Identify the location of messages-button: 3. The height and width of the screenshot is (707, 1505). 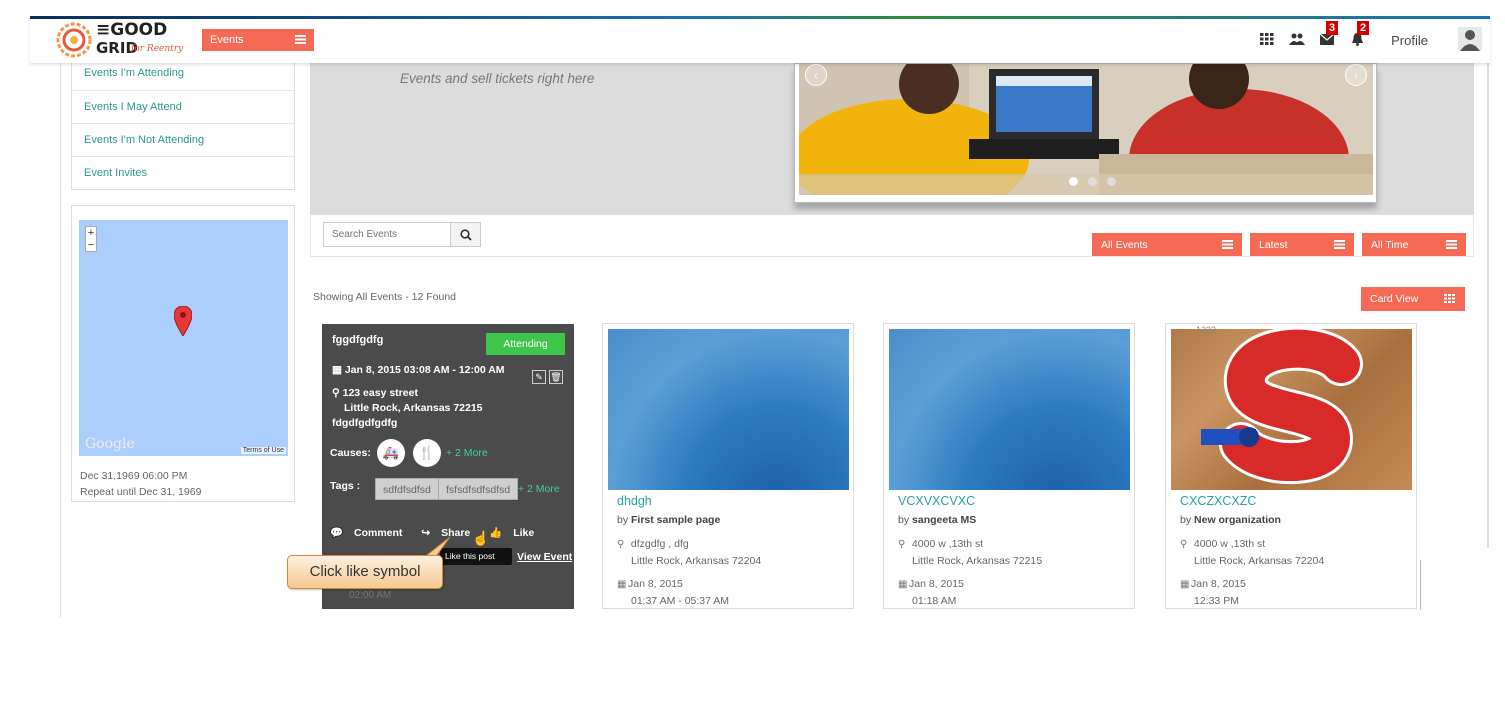
(1329, 34).